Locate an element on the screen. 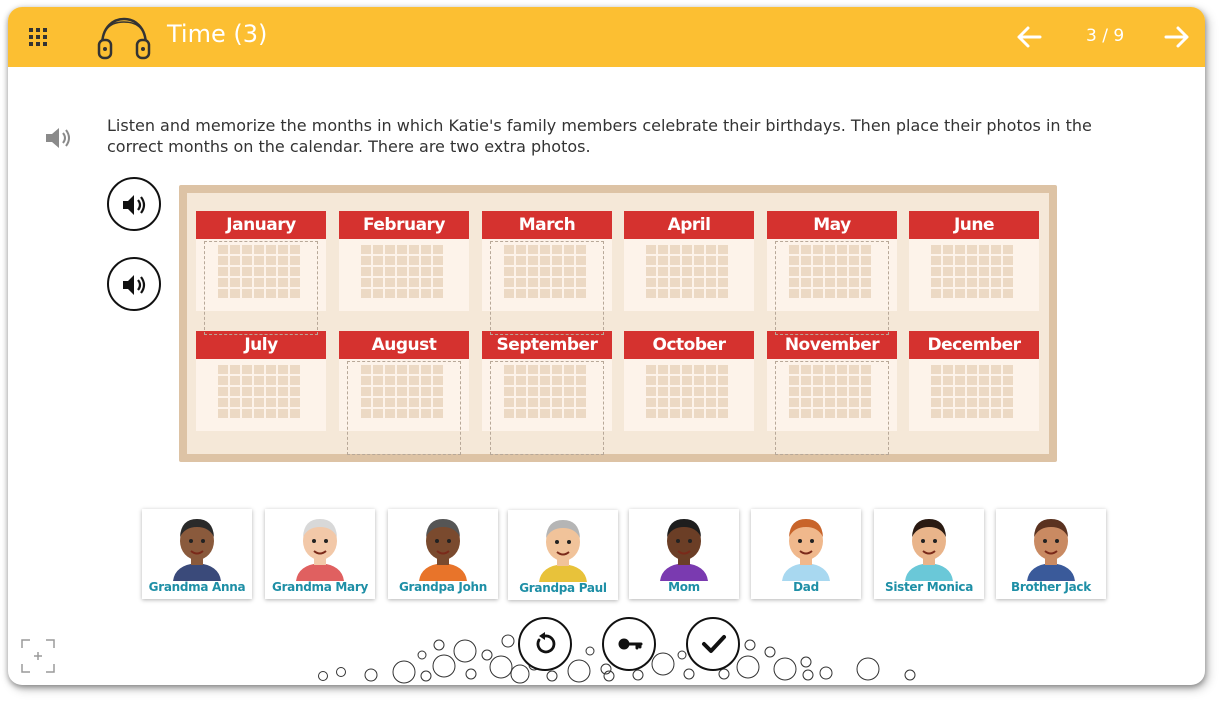  month-april: April is located at coordinates (689, 261).